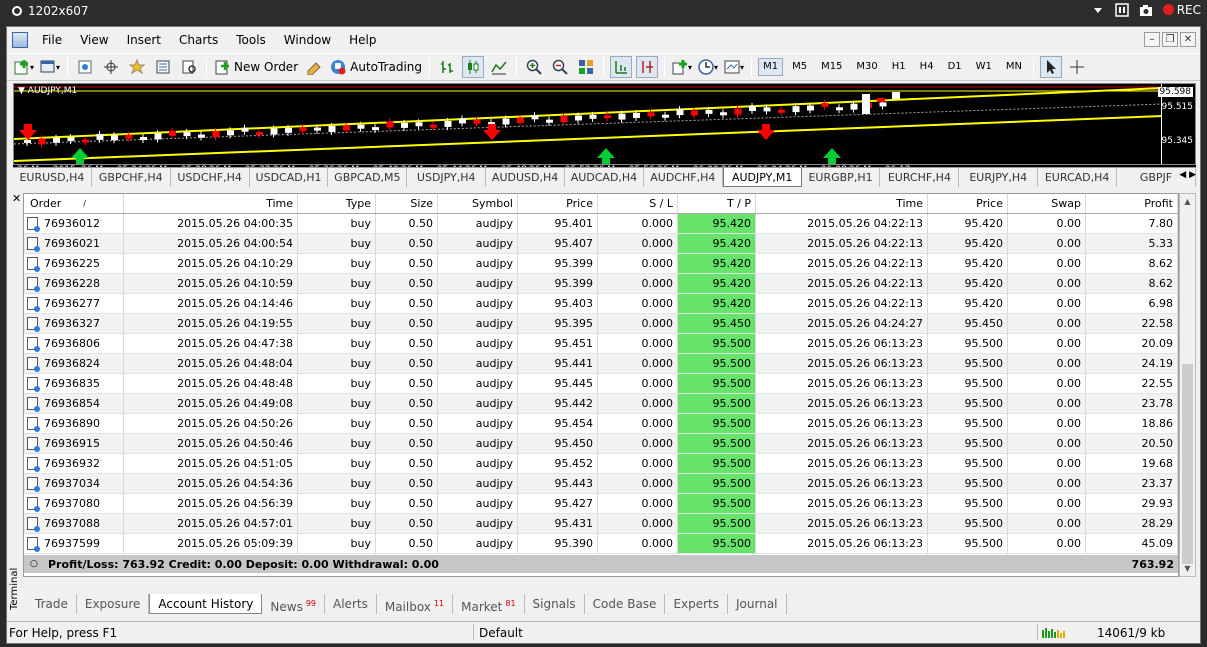 The width and height of the screenshot is (1207, 647). Describe the element at coordinates (199, 40) in the screenshot. I see `menu-charts: Charts` at that location.